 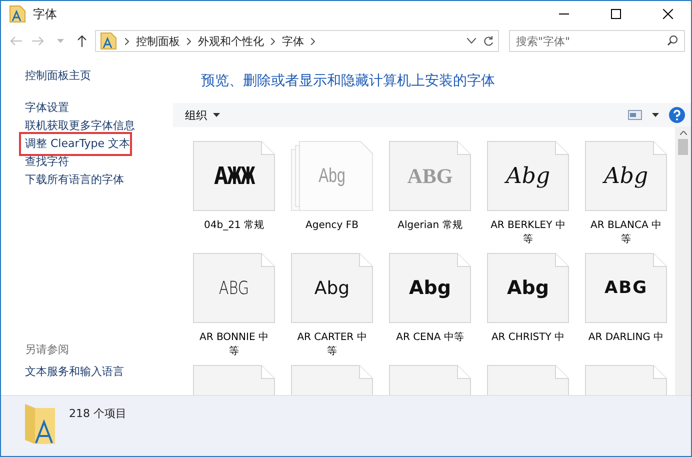 I want to click on font-name: Algerian 常规, so click(x=430, y=226).